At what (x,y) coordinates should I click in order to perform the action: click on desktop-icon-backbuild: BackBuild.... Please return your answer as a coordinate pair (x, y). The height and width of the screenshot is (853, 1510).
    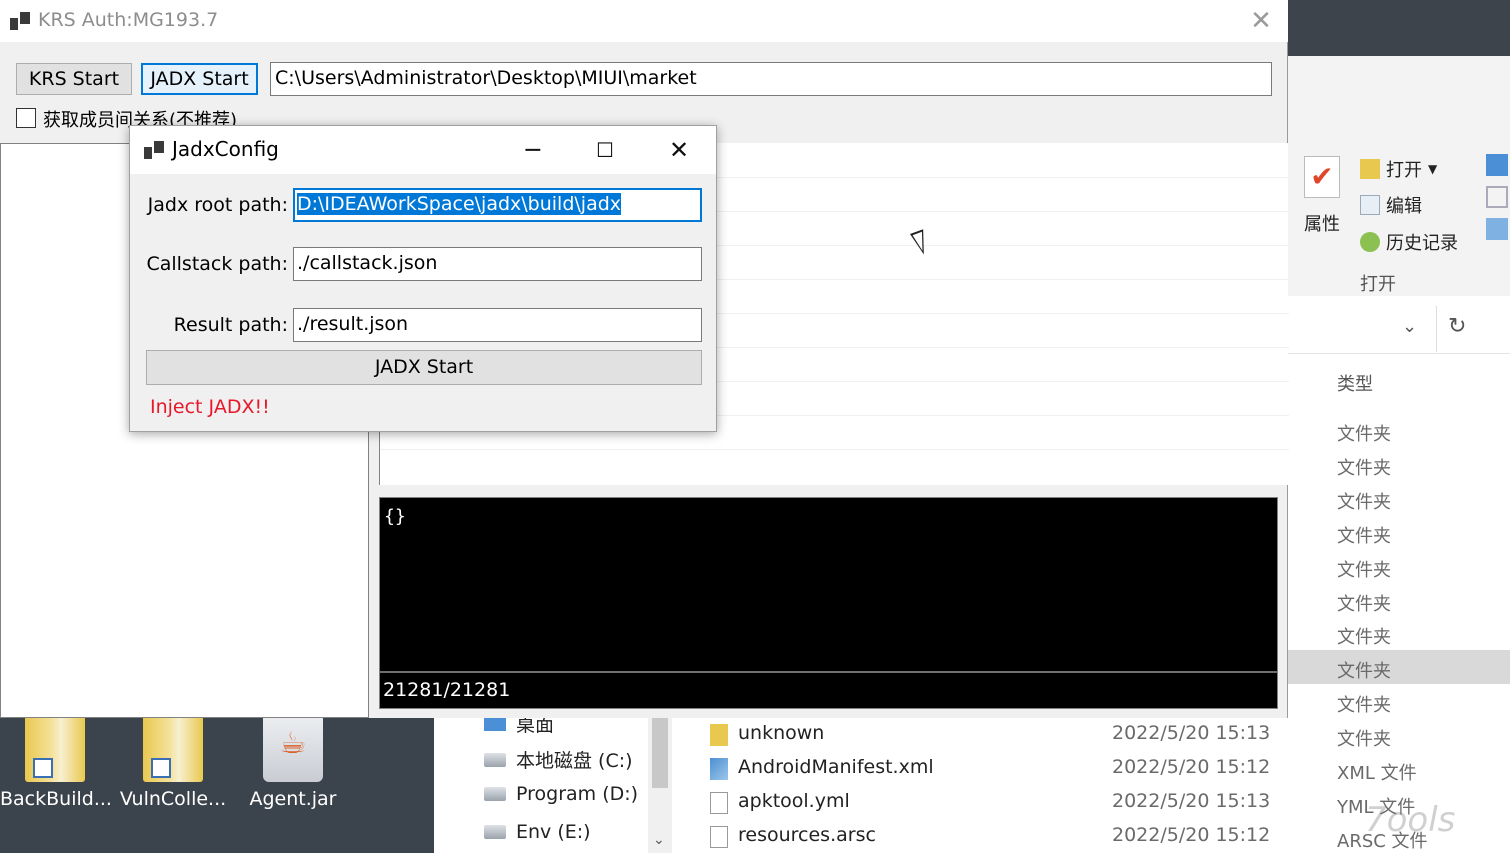
    Looking at the image, I should click on (56, 761).